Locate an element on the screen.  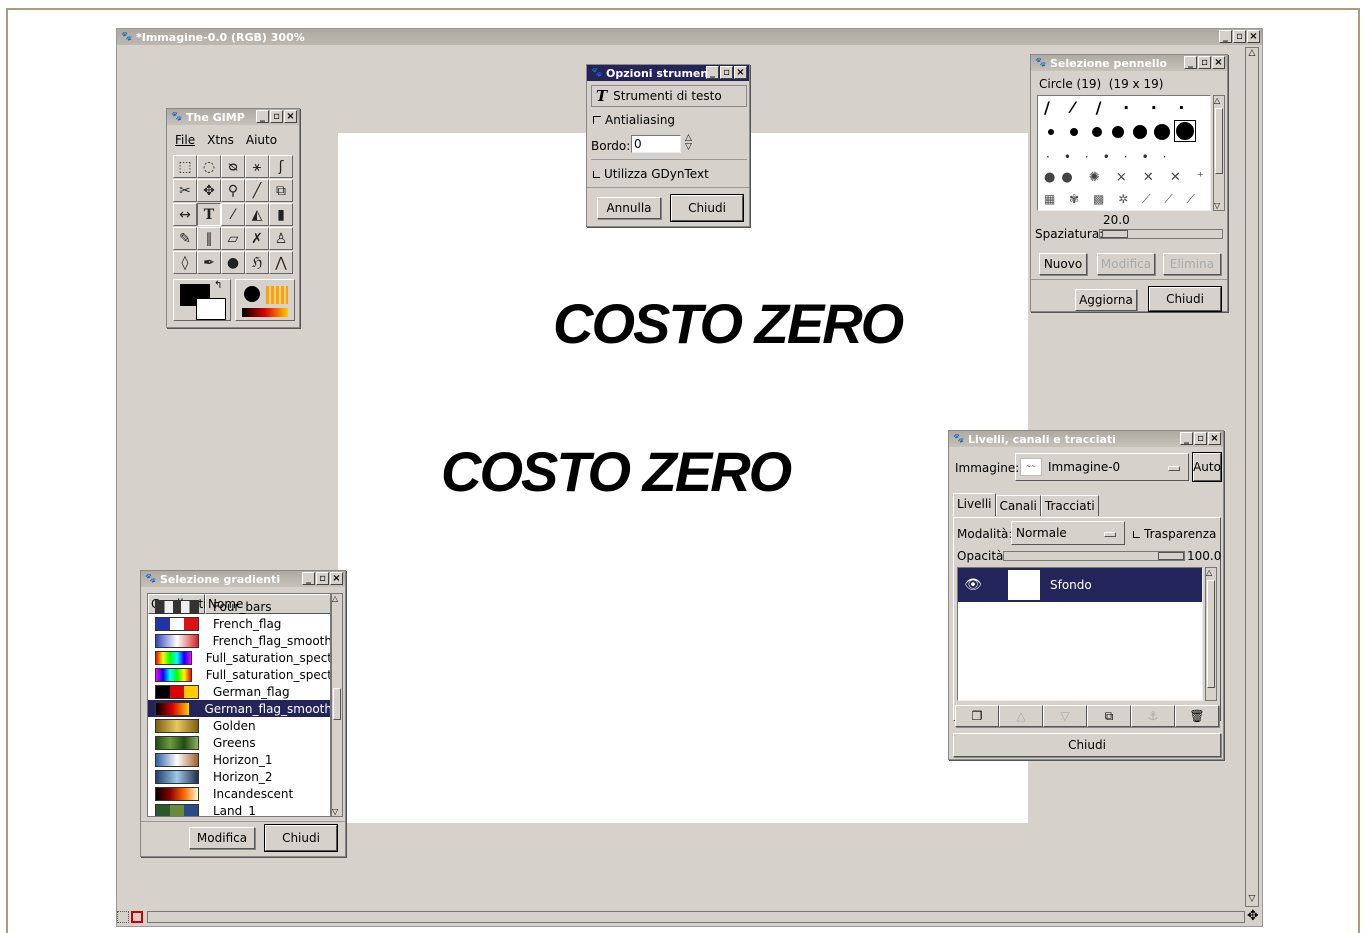
eye-visibility-icon: 👁 is located at coordinates (973, 585).